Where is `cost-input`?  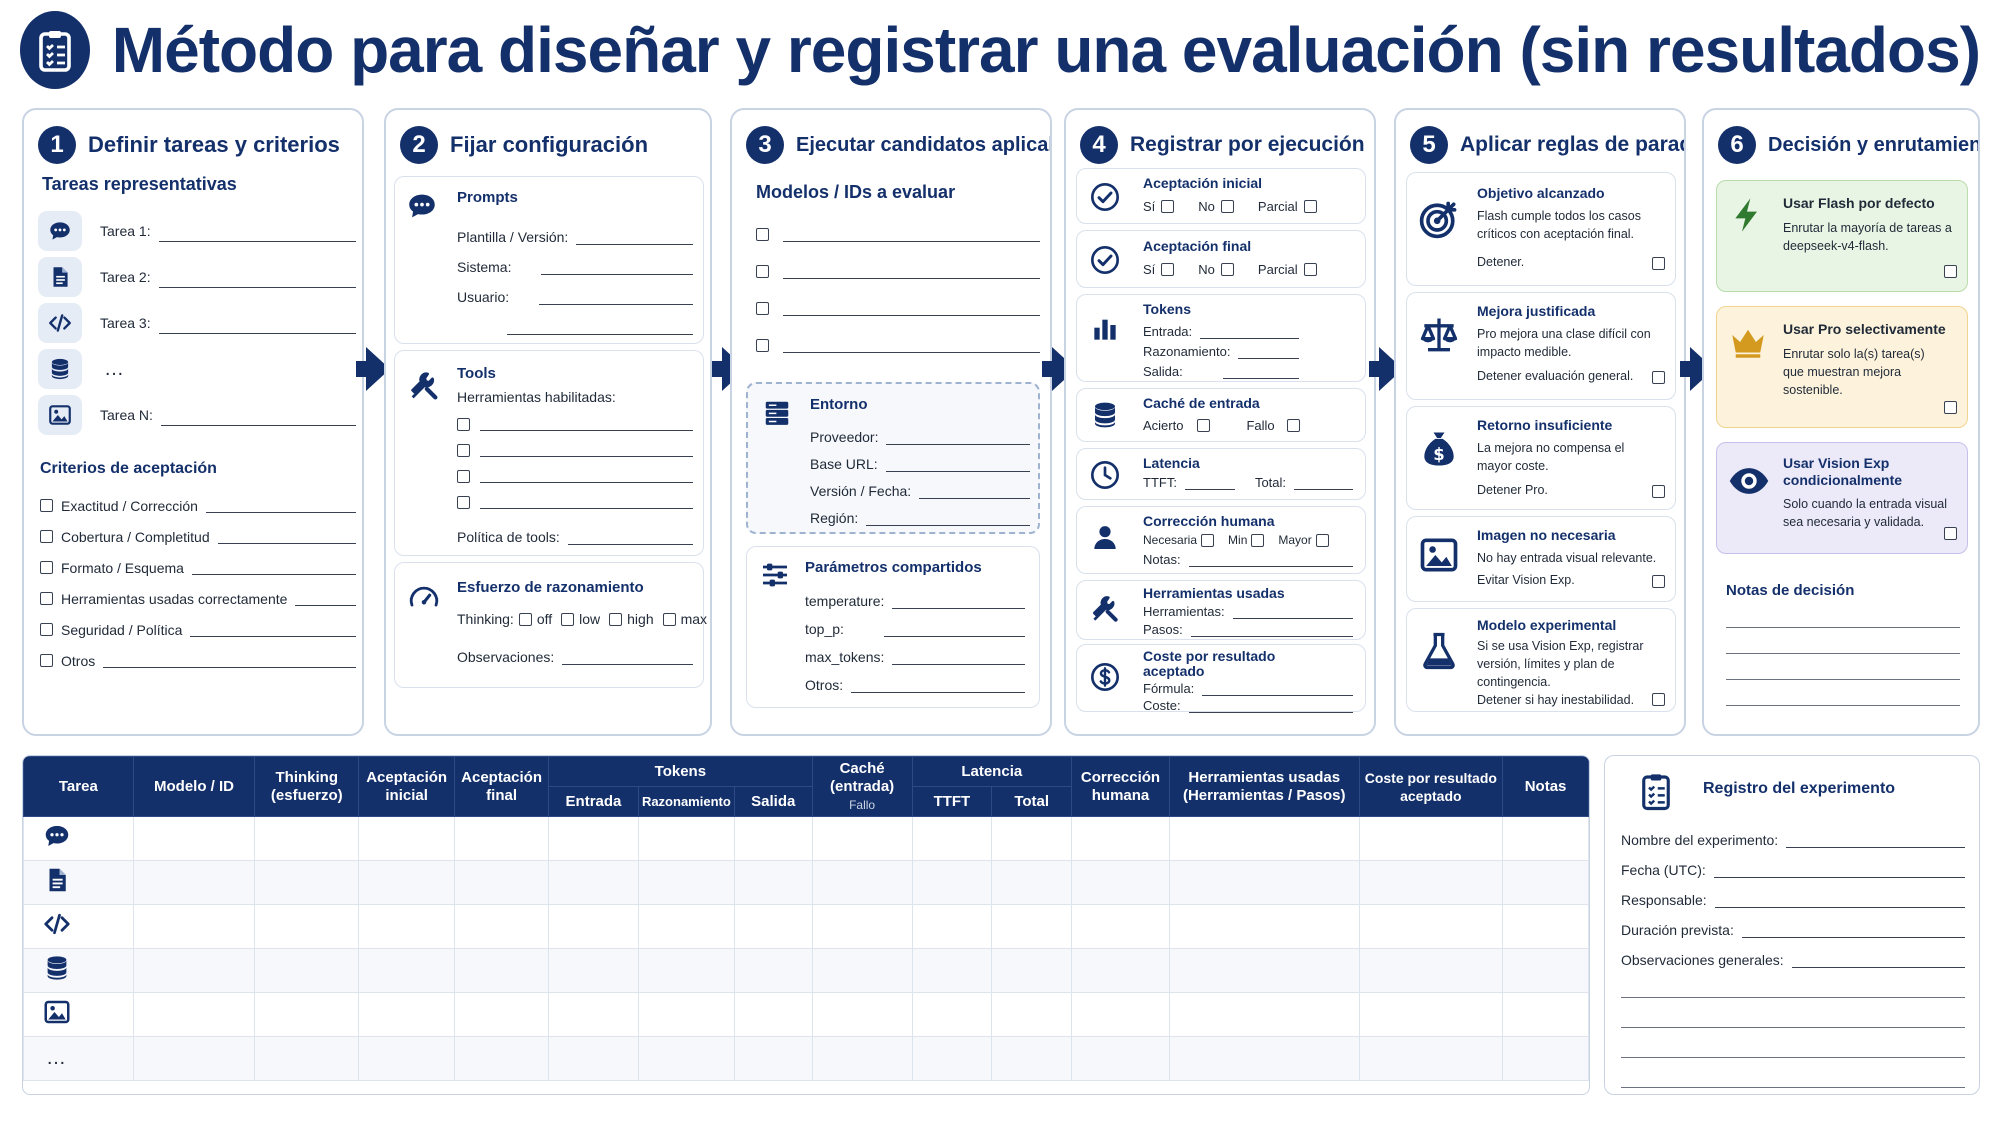
cost-input is located at coordinates (1270, 706).